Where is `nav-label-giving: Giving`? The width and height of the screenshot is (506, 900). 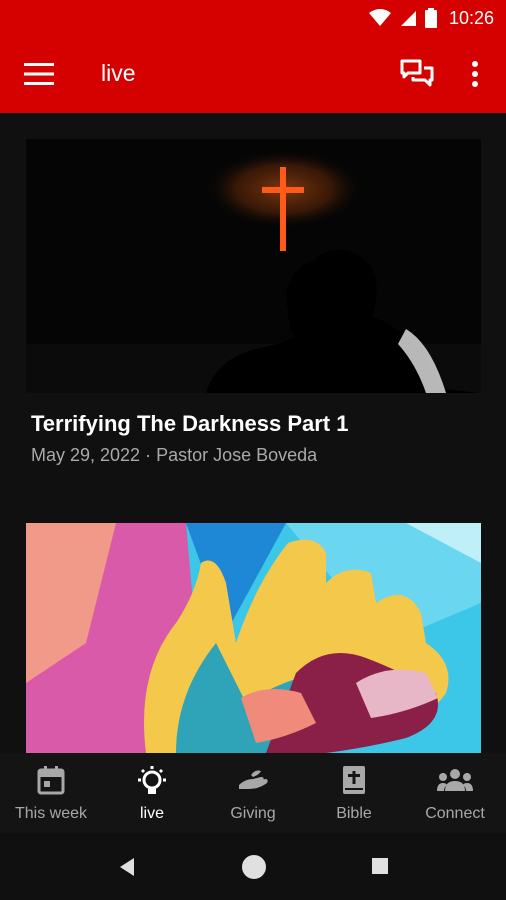
nav-label-giving: Giving is located at coordinates (253, 813).